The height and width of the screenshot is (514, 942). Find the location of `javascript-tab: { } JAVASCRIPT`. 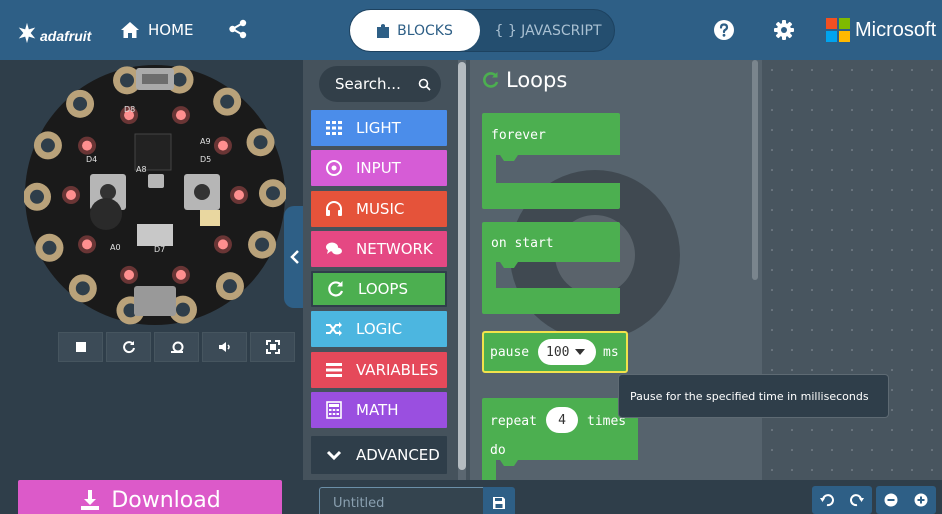

javascript-tab: { } JAVASCRIPT is located at coordinates (548, 30).